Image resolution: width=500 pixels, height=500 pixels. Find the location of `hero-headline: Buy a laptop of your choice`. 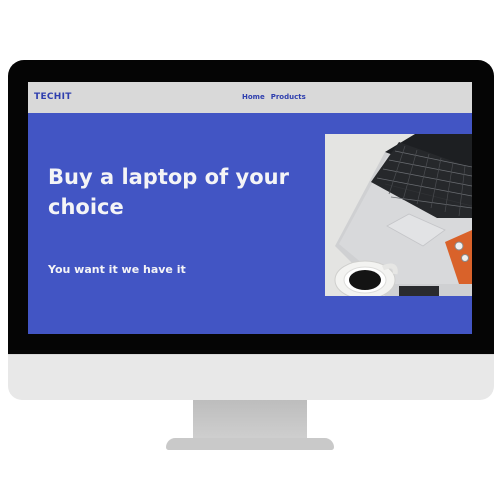

hero-headline: Buy a laptop of your choice is located at coordinates (168, 192).